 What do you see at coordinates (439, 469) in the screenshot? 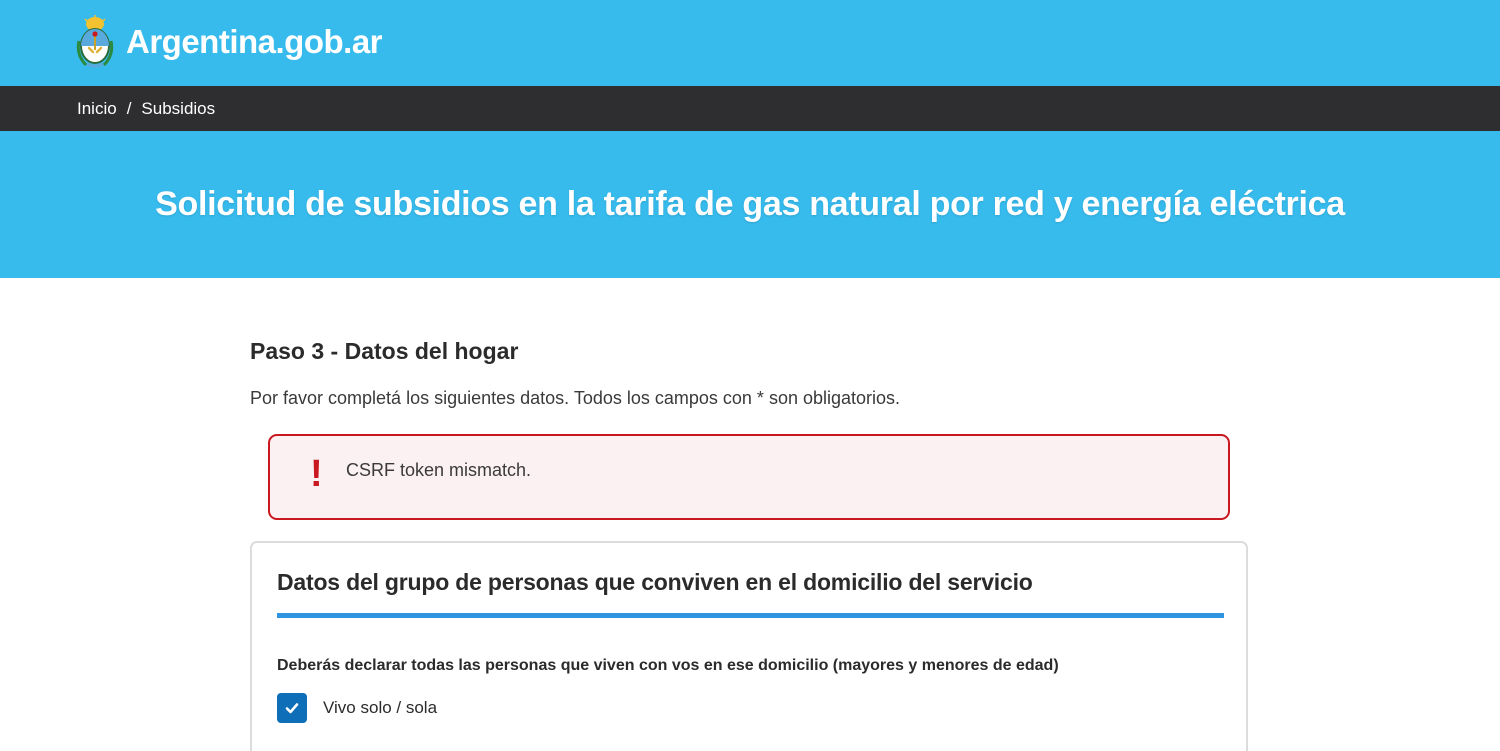
I see `error-message: CSRF token mismatch.` at bounding box center [439, 469].